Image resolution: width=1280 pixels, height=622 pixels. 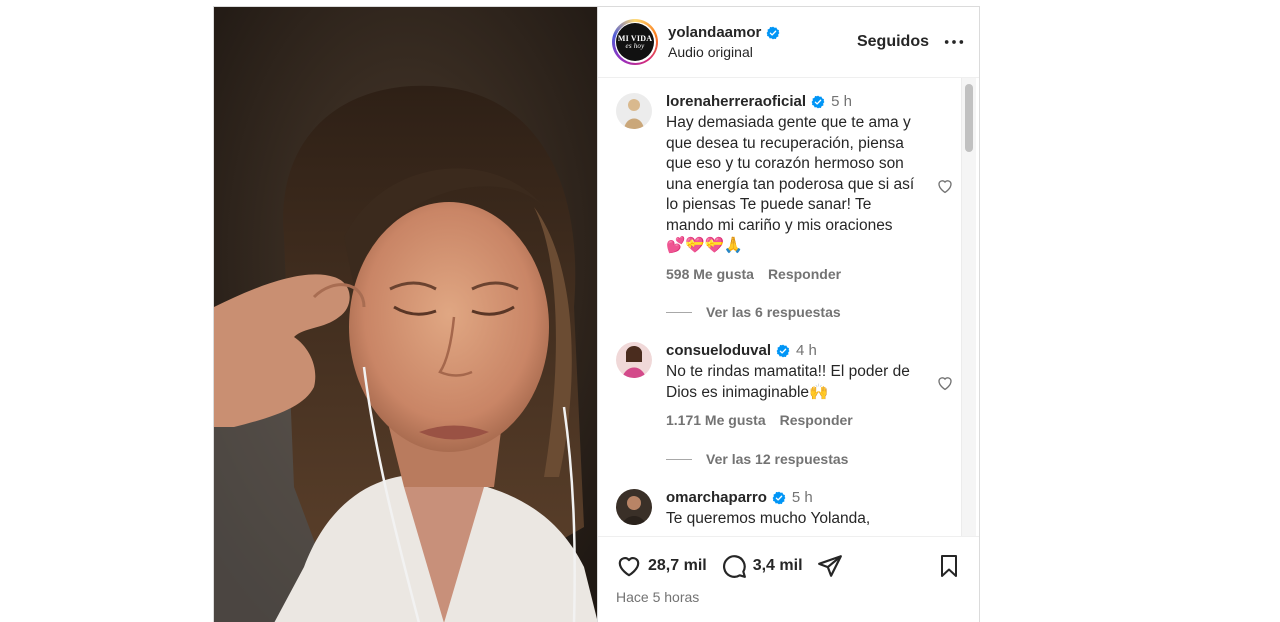 What do you see at coordinates (716, 497) in the screenshot?
I see `comment-username: omarchaparro` at bounding box center [716, 497].